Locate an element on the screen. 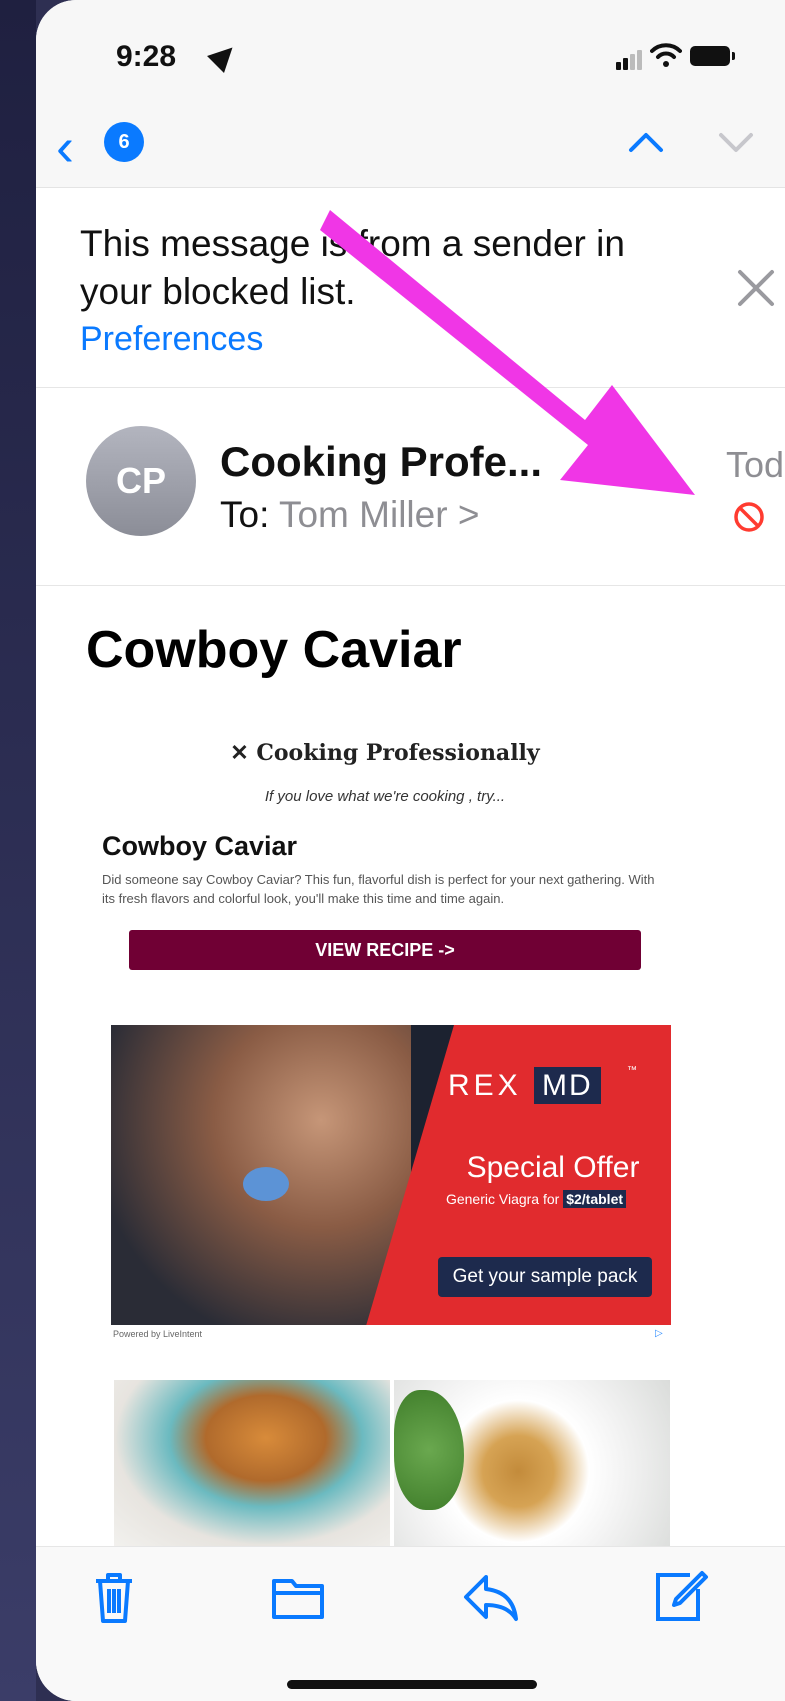 The width and height of the screenshot is (785, 1701). ad-choices-icon: ▷ is located at coordinates (661, 1334).